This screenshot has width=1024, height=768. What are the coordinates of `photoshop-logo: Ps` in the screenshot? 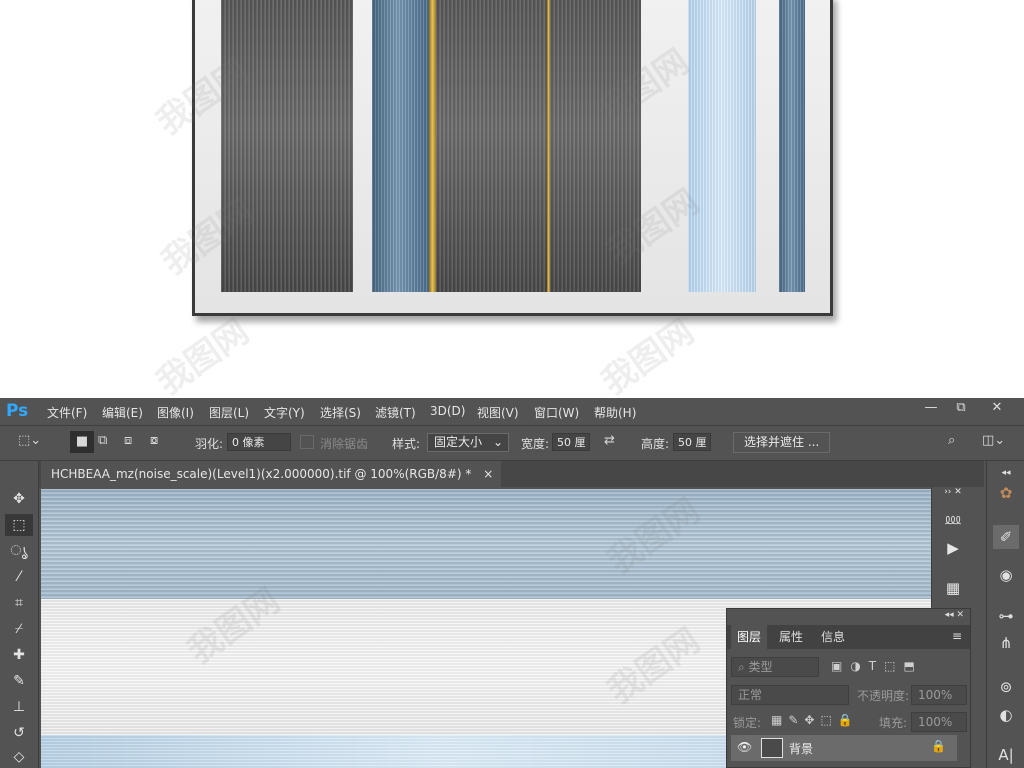 It's located at (17, 411).